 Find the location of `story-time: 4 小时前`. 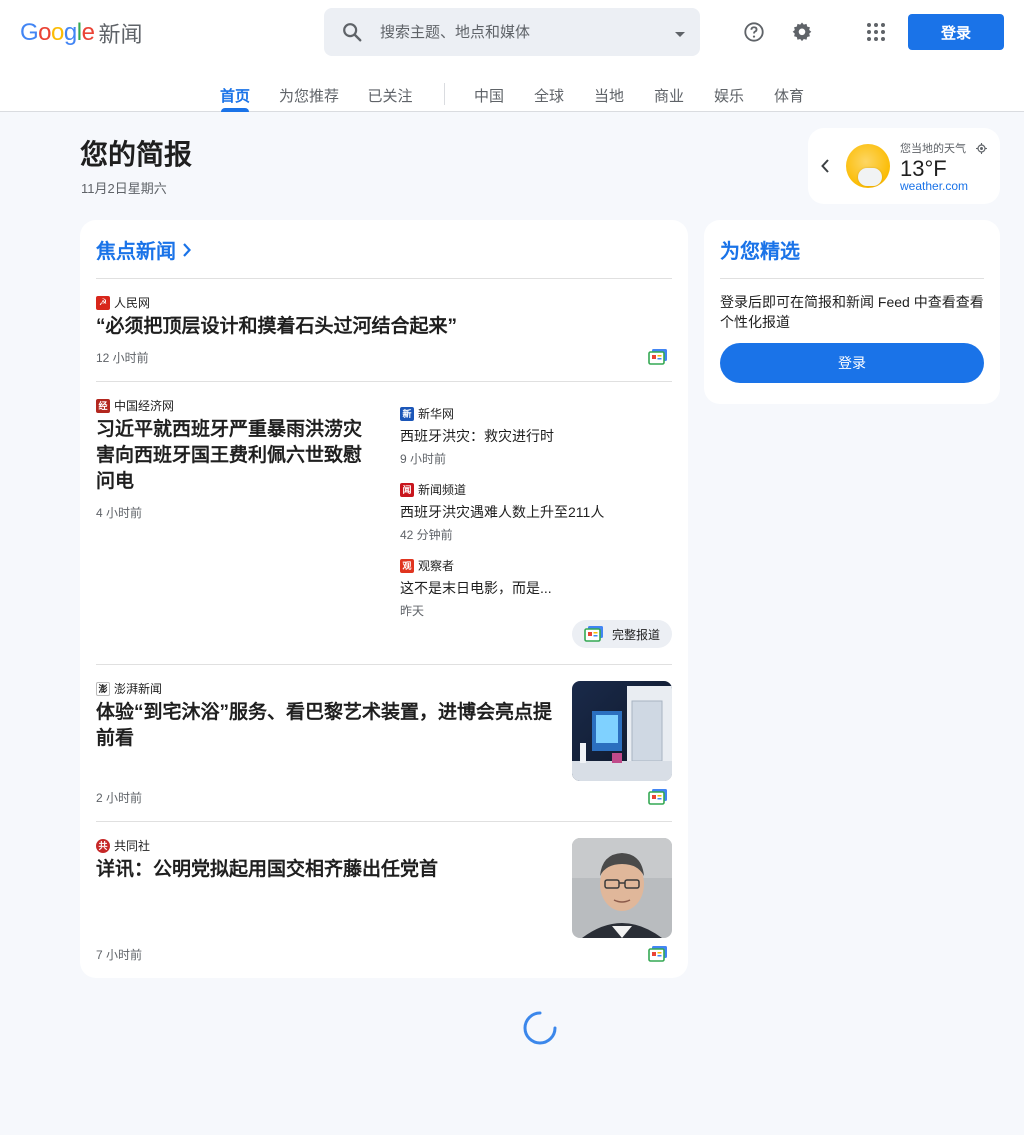

story-time: 4 小时前 is located at coordinates (119, 513).